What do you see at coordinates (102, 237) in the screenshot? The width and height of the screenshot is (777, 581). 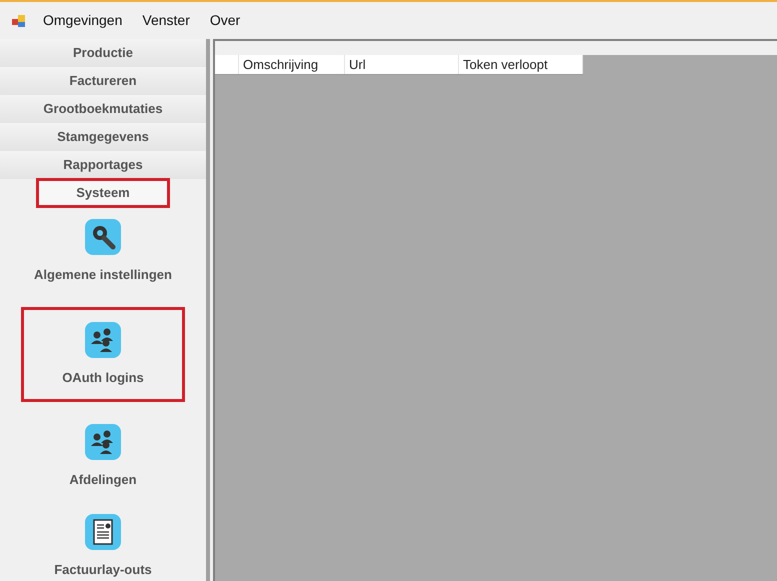 I see `wrench-icon` at bounding box center [102, 237].